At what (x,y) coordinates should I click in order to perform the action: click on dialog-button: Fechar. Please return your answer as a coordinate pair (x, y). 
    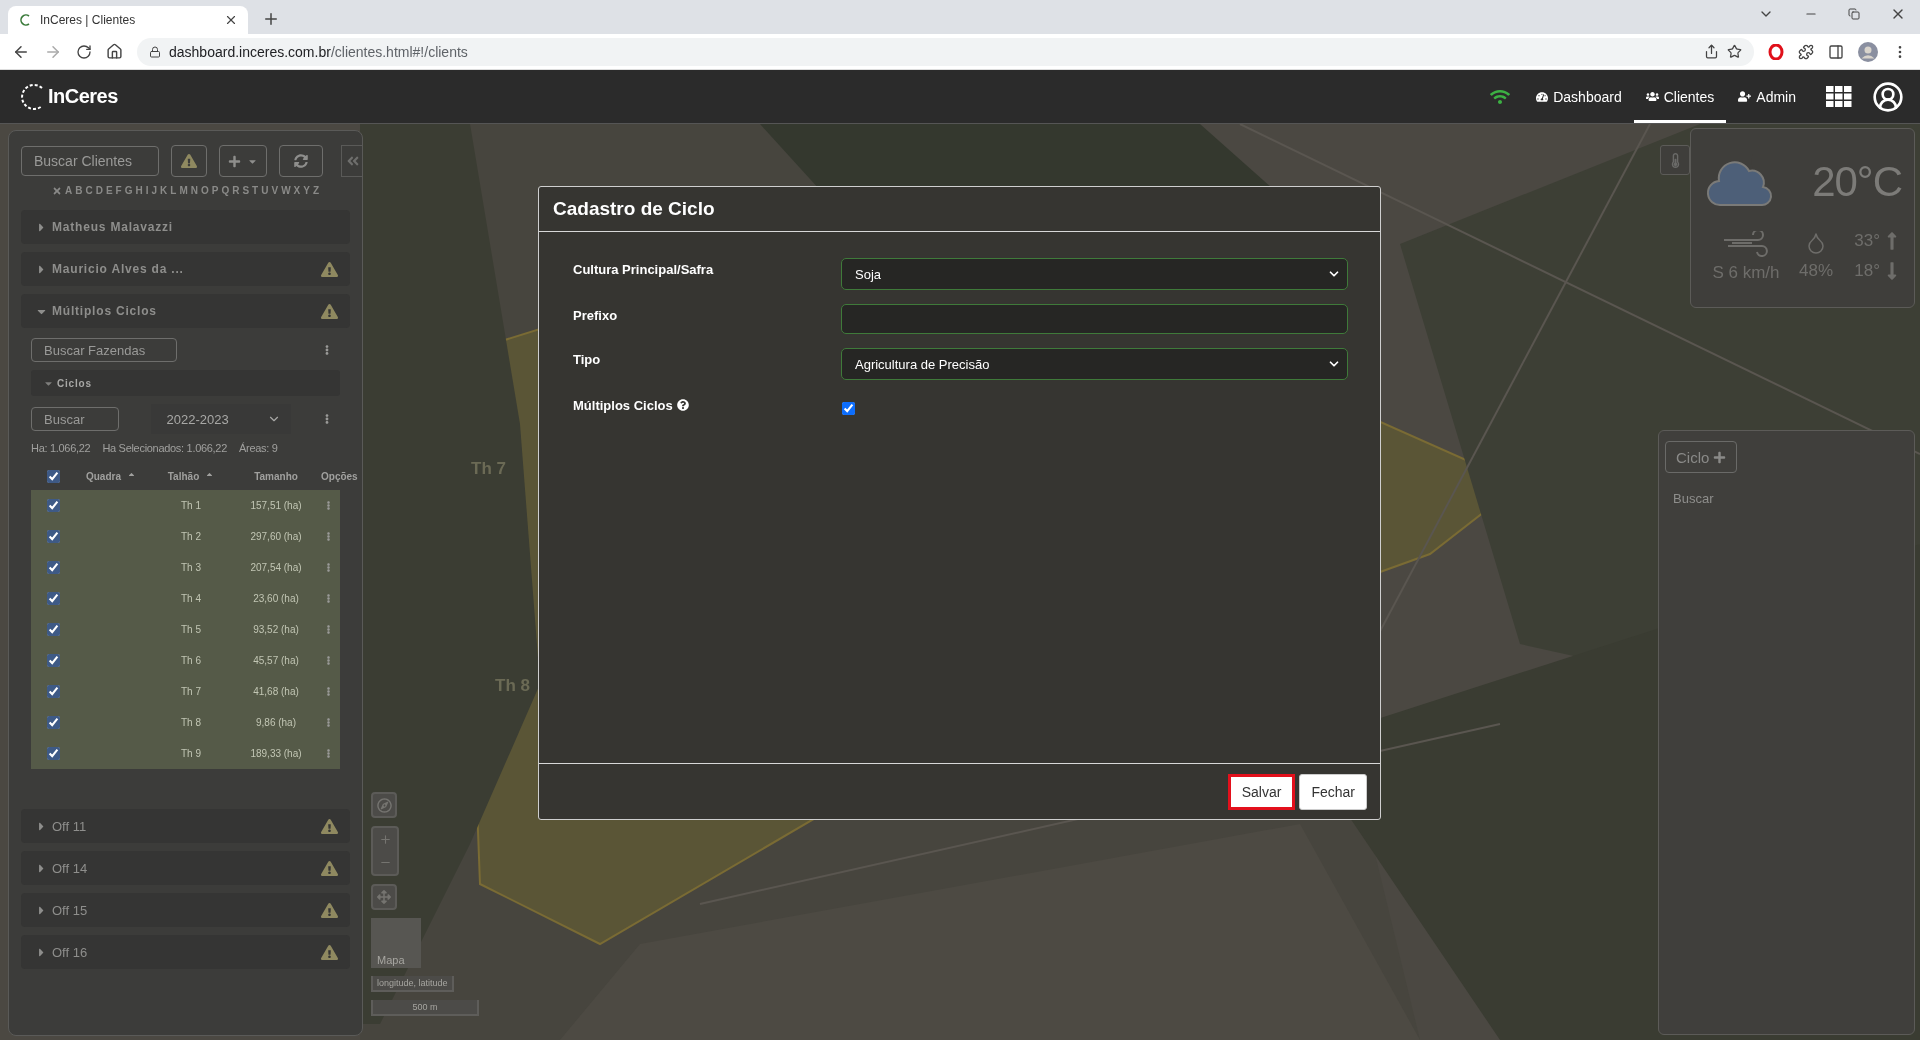
    Looking at the image, I should click on (1333, 791).